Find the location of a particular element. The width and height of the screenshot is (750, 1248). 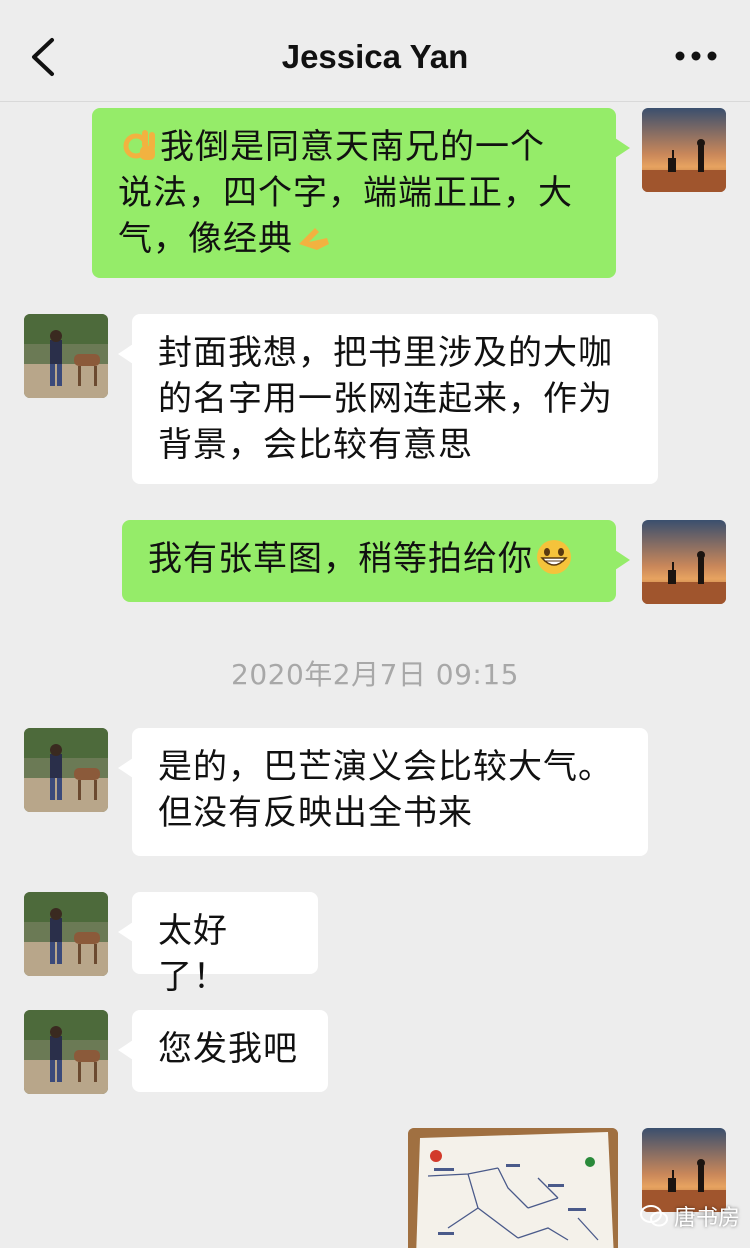

chat-header: Jessica Yan is located at coordinates (375, 51).